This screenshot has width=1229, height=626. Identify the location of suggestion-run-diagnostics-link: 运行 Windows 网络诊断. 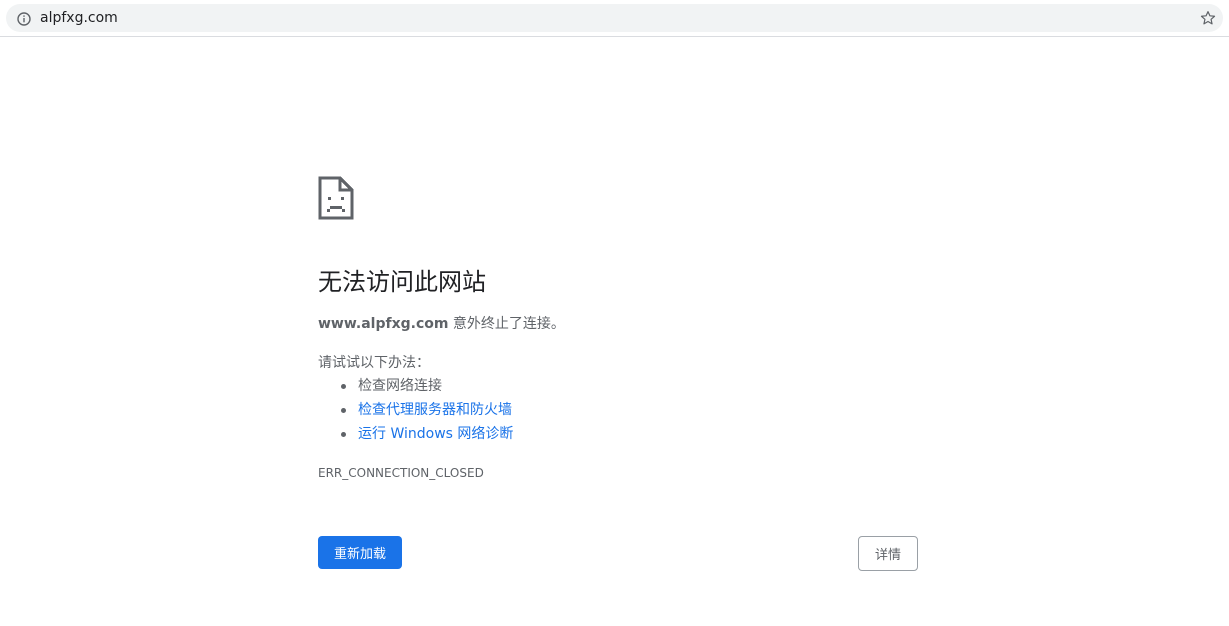
(435, 434).